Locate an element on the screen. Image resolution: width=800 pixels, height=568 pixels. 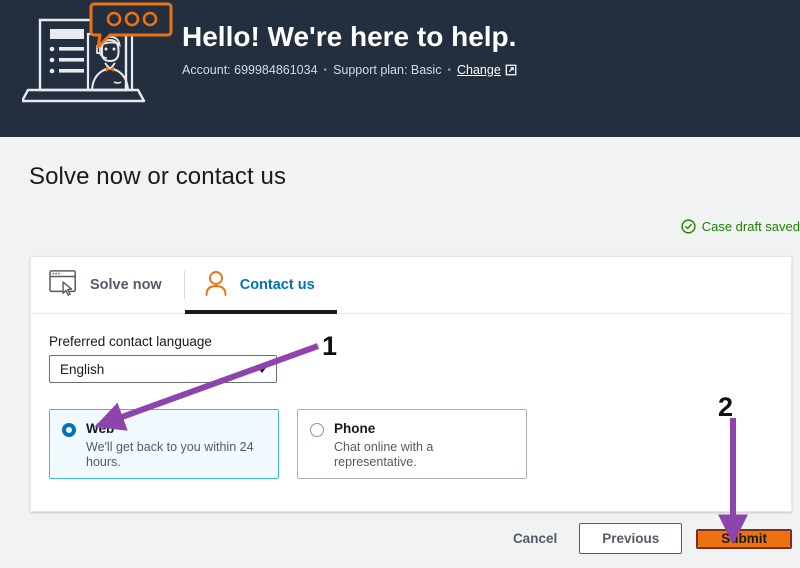
external-link-icon is located at coordinates (511, 70).